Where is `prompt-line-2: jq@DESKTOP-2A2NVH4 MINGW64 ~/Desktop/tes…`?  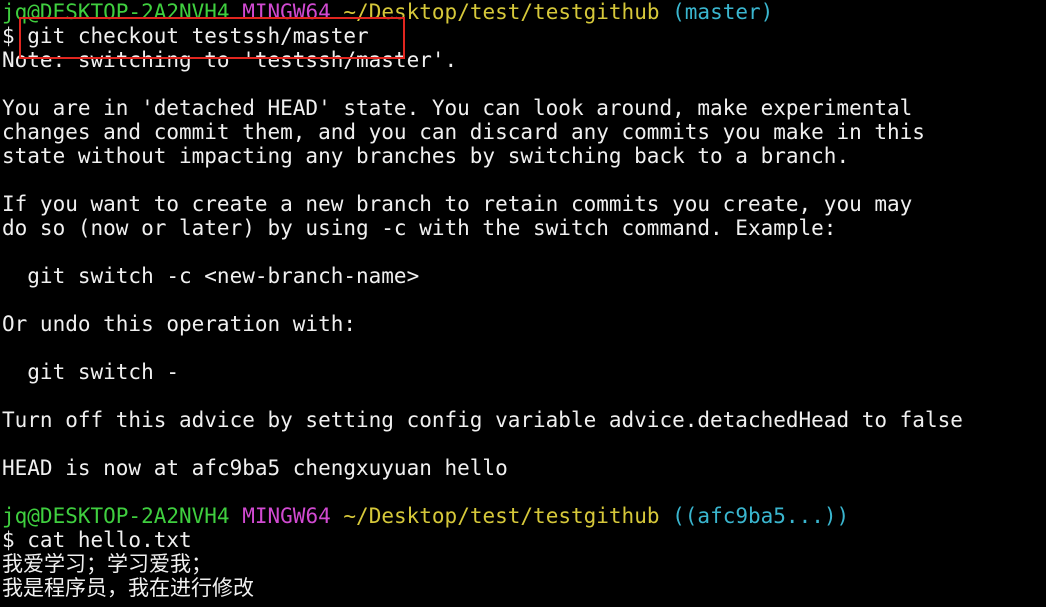 prompt-line-2: jq@DESKTOP-2A2NVH4 MINGW64 ~/Desktop/tes… is located at coordinates (524, 516).